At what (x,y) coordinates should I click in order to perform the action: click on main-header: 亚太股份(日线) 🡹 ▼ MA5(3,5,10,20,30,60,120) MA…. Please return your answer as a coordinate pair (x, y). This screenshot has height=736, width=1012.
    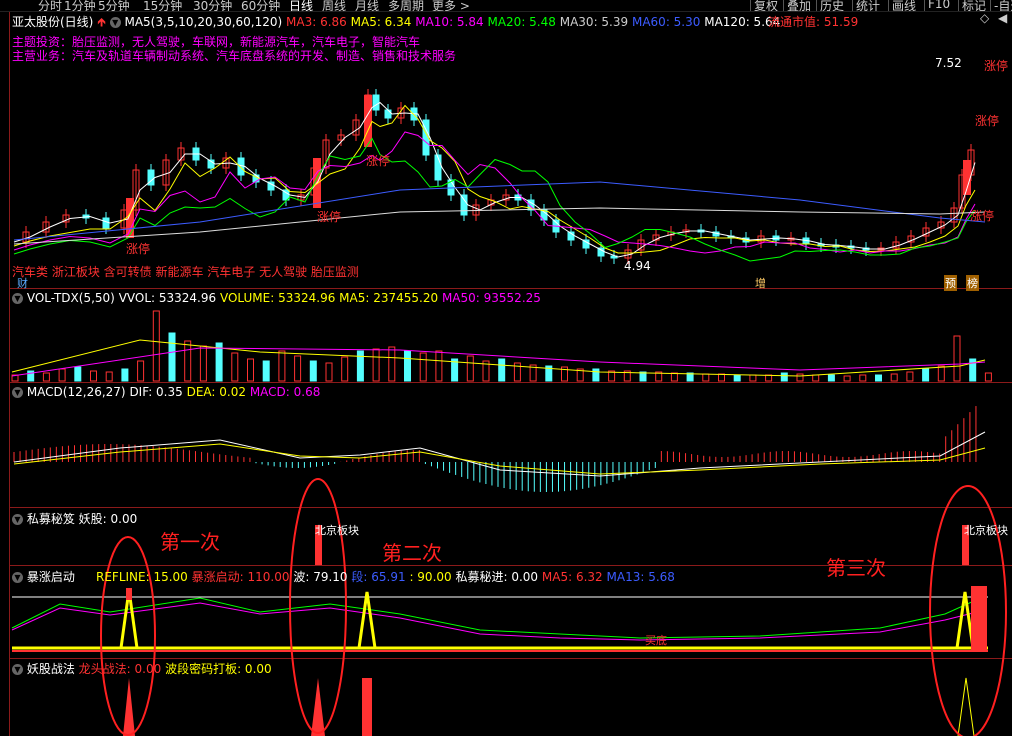
    Looking at the image, I should click on (396, 23).